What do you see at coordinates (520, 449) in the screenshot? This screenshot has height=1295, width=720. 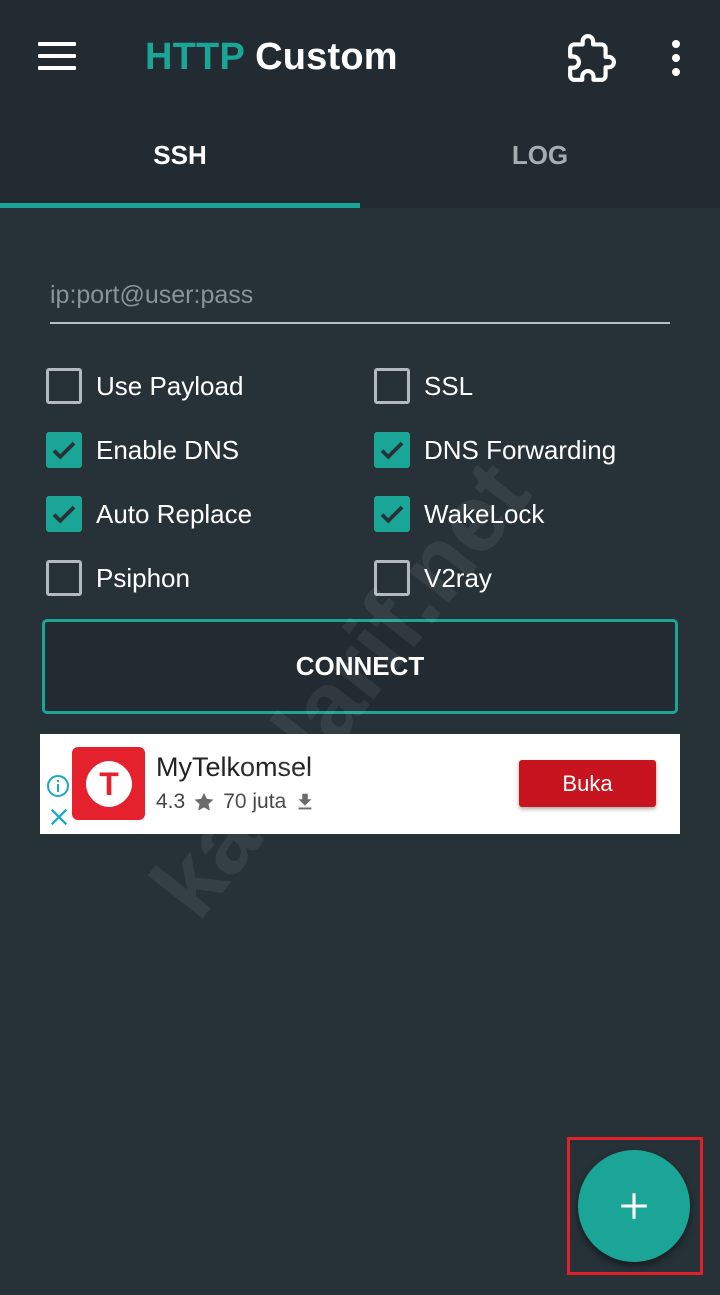 I see `dns-forwarding-label: DNS Forwarding` at bounding box center [520, 449].